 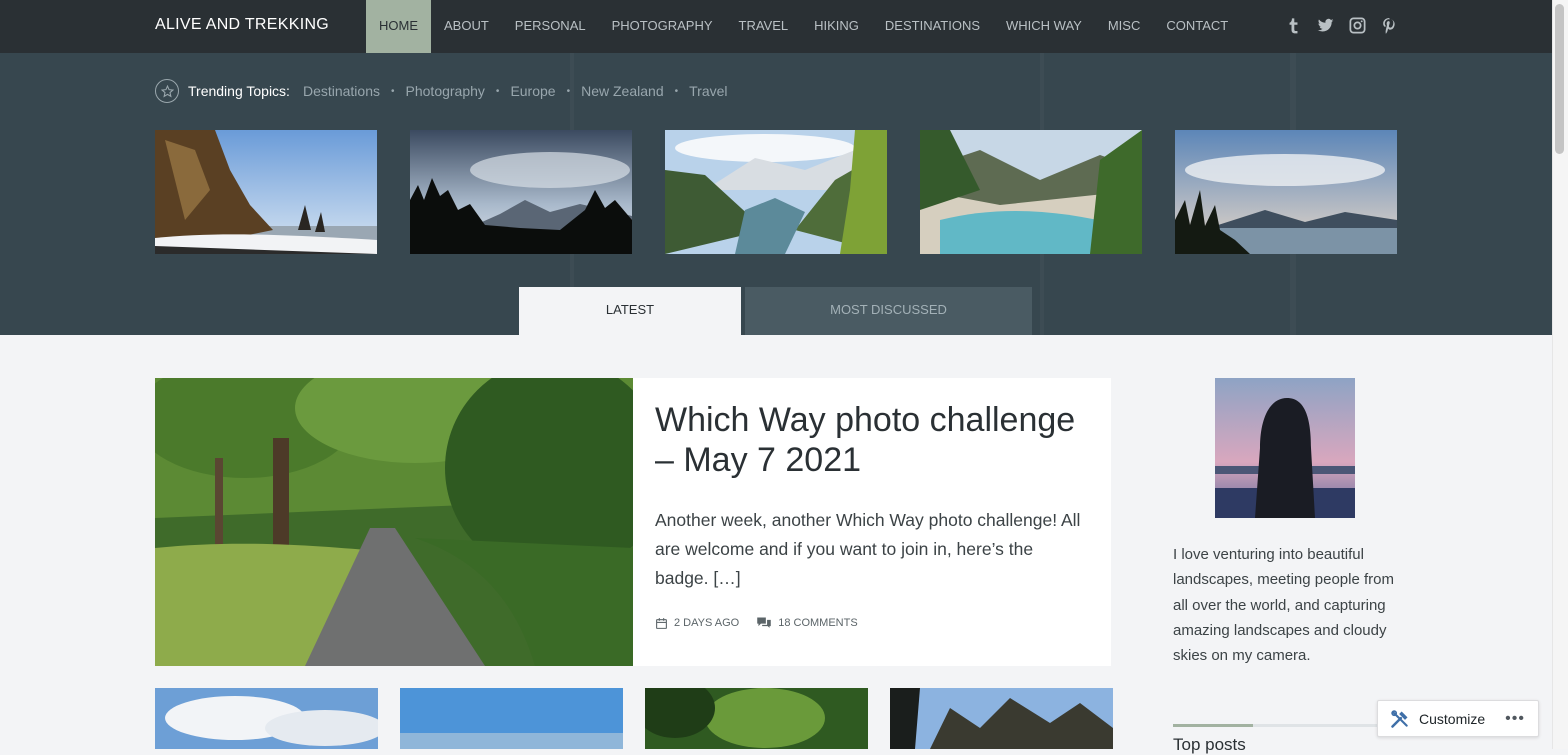 What do you see at coordinates (1197, 26) in the screenshot?
I see `nav-contact: CONTACT` at bounding box center [1197, 26].